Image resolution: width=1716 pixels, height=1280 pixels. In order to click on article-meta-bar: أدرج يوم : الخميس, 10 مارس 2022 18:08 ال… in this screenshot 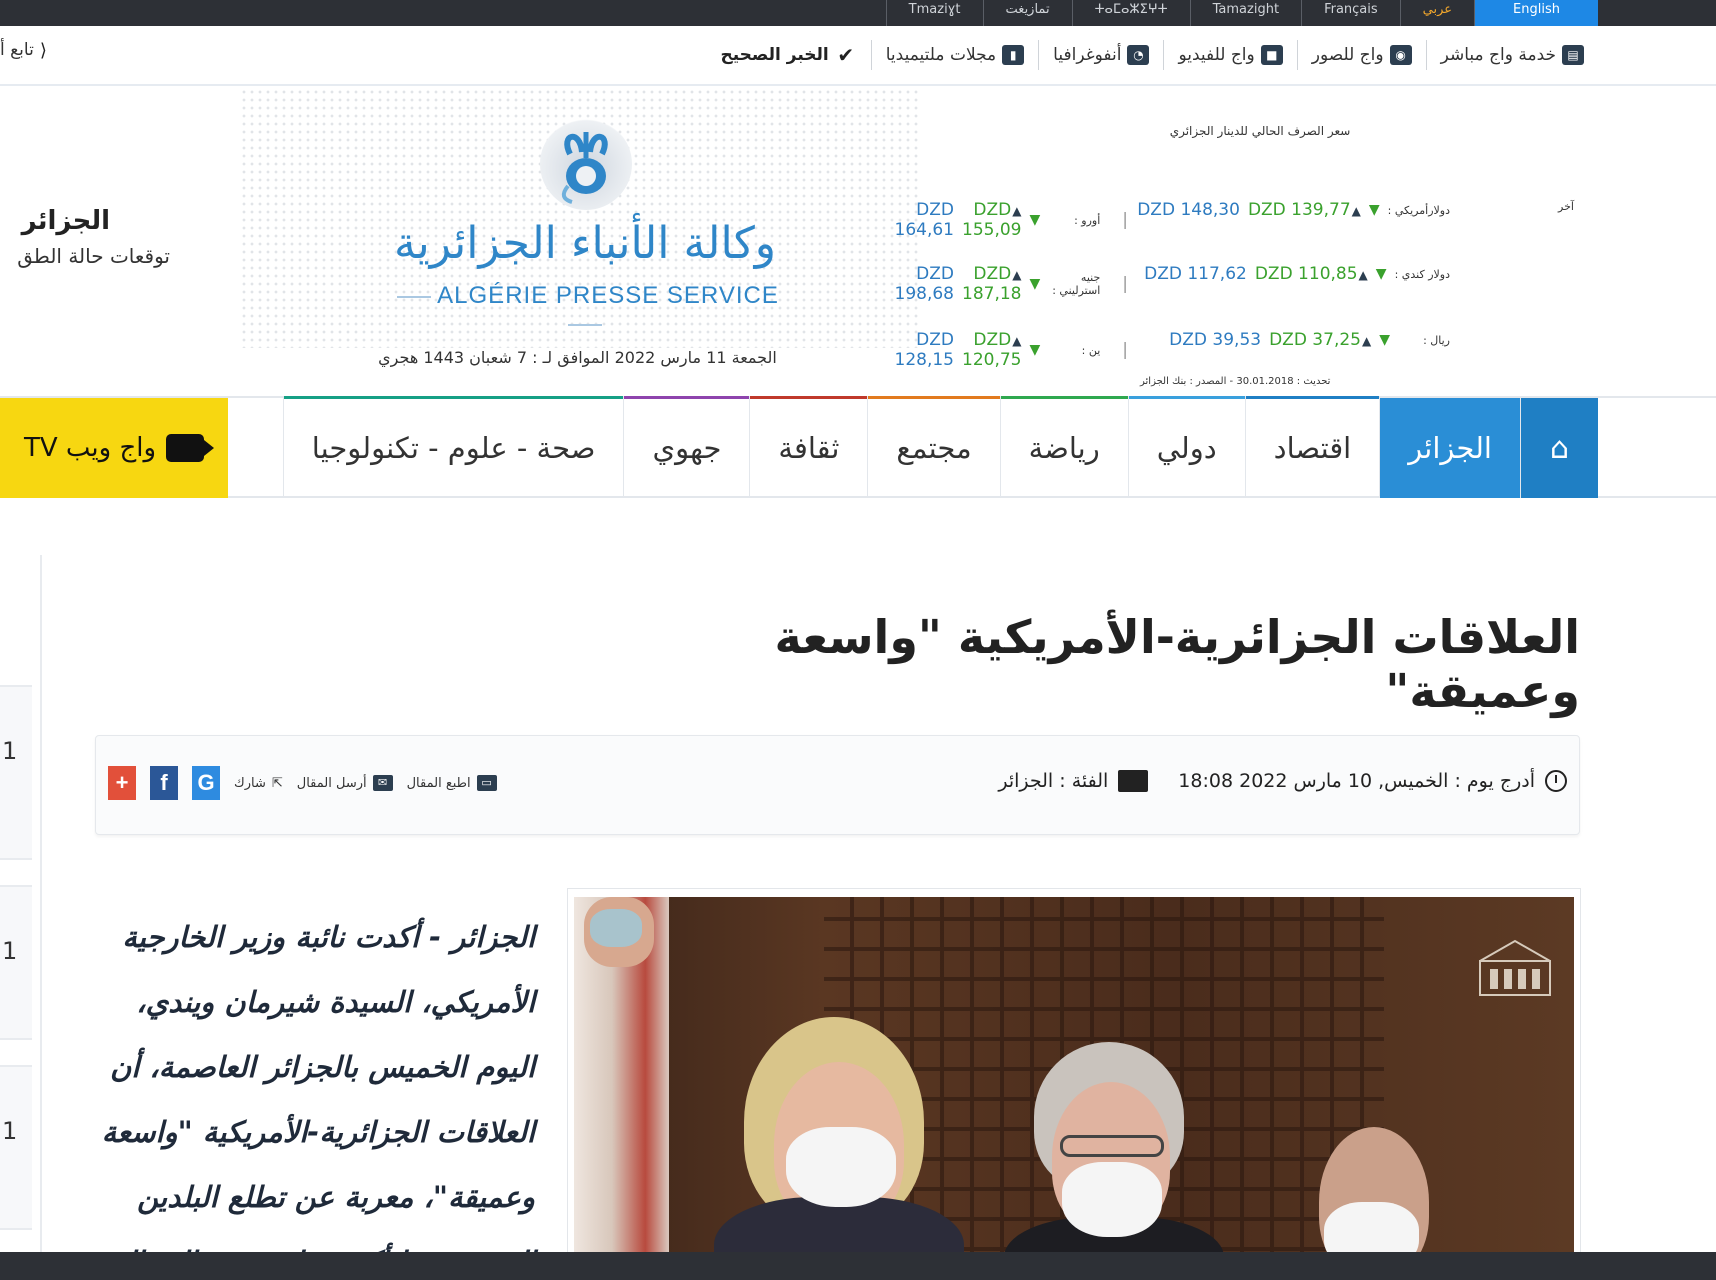, I will do `click(837, 785)`.